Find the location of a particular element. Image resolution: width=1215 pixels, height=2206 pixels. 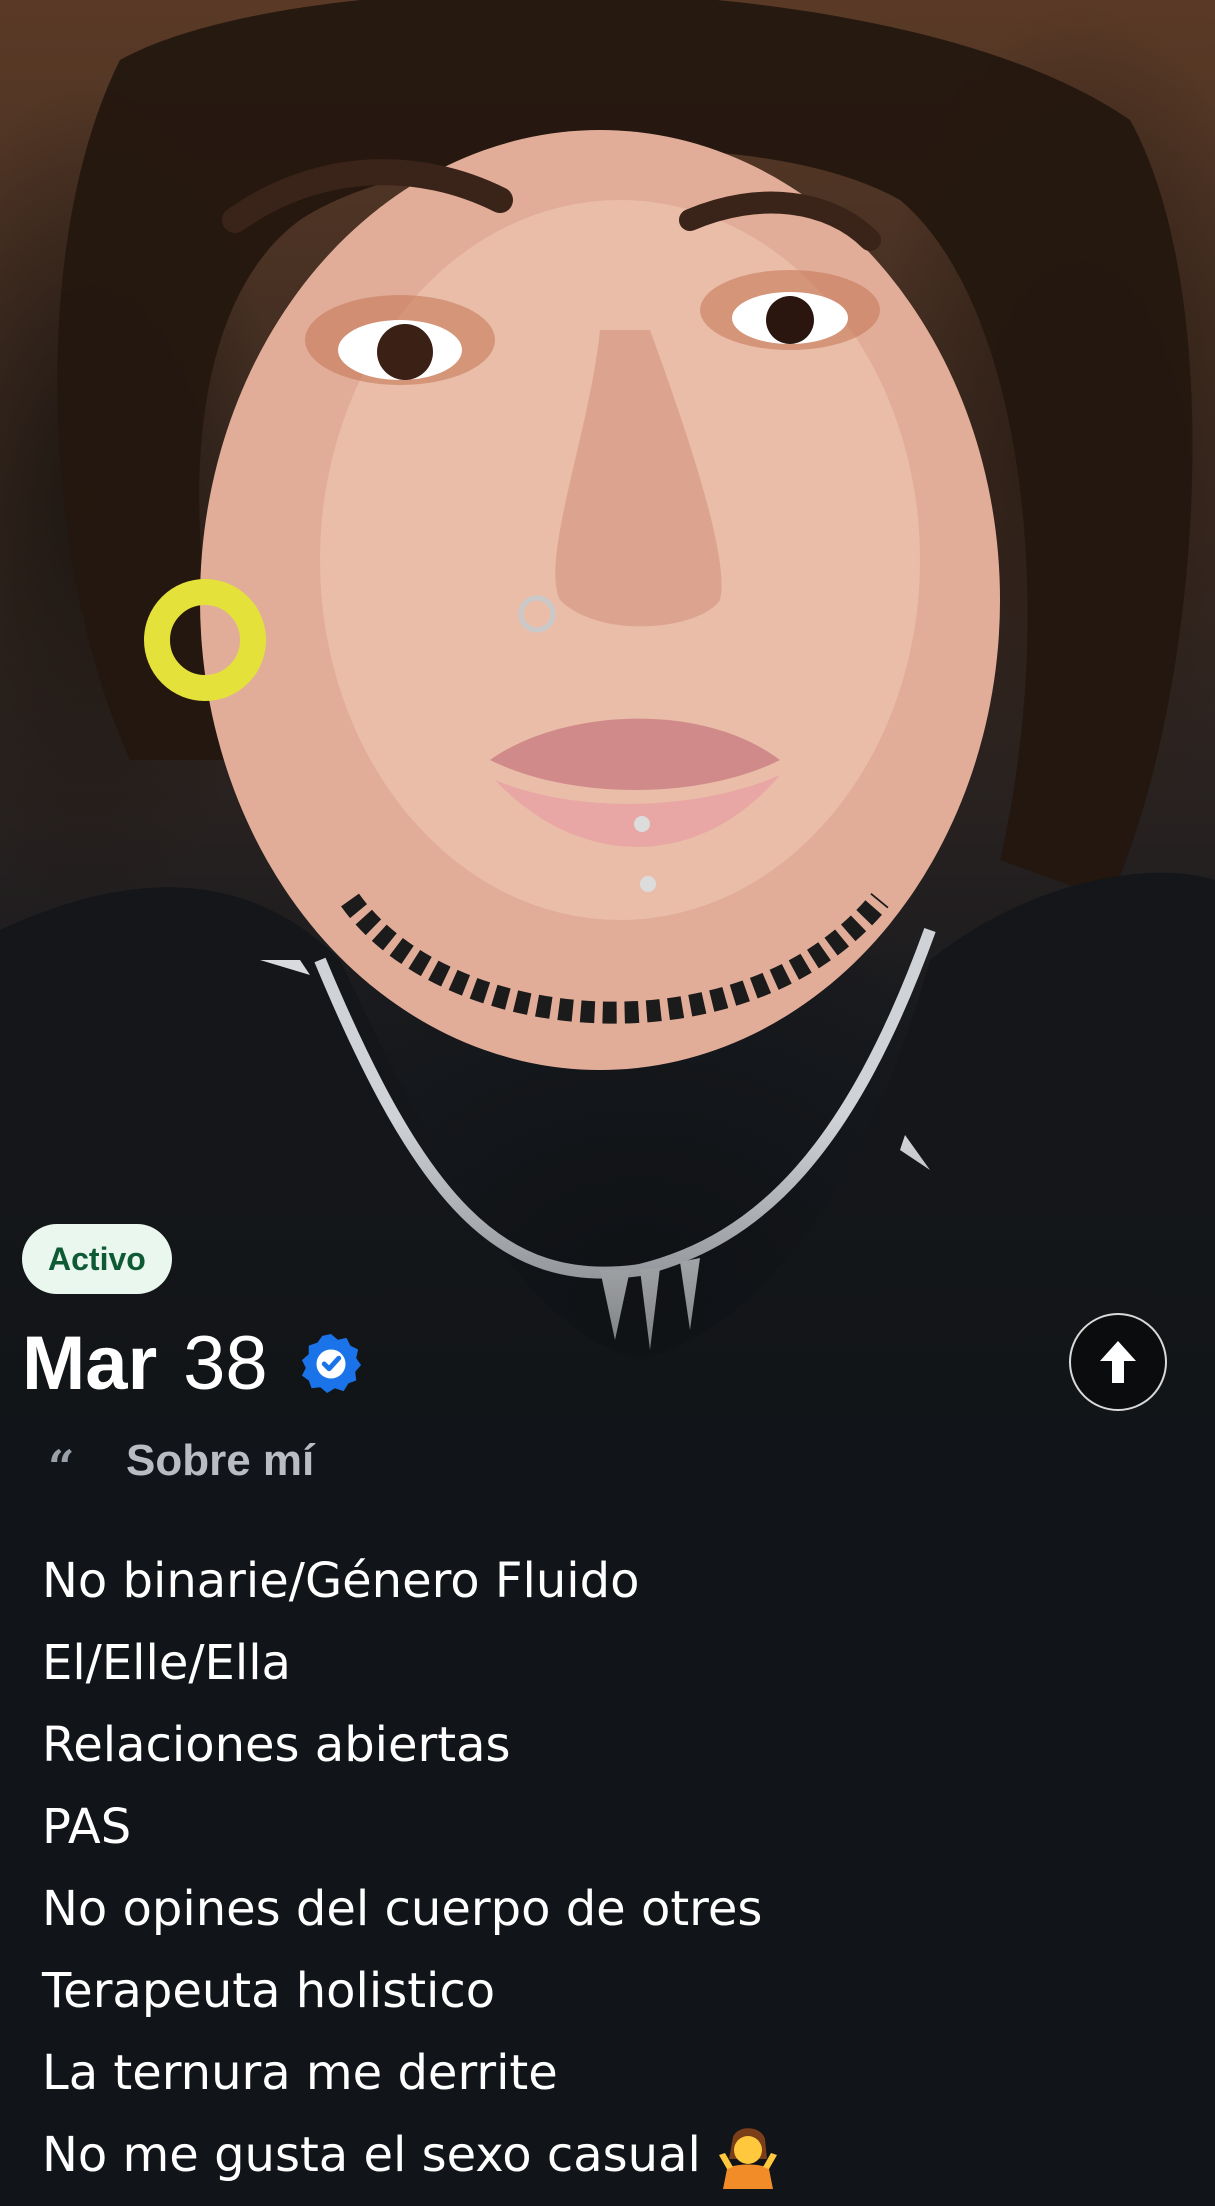

bio-line: PAS is located at coordinates (87, 1827).